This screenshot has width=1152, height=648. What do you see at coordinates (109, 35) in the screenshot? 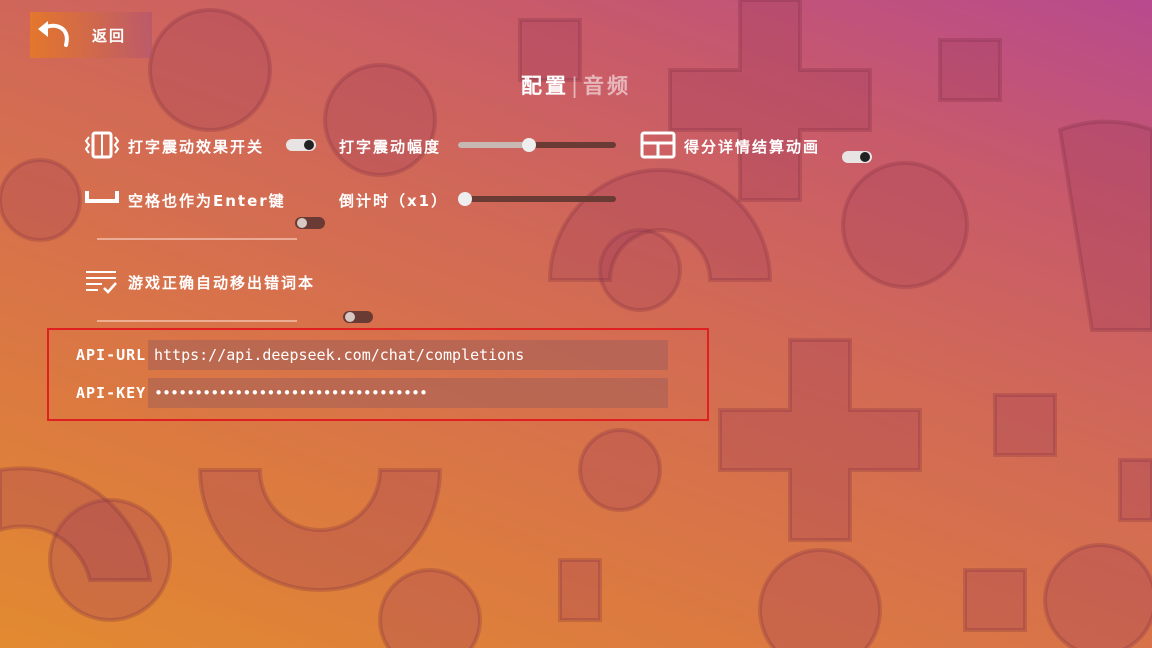
I see `back-label: 返回` at bounding box center [109, 35].